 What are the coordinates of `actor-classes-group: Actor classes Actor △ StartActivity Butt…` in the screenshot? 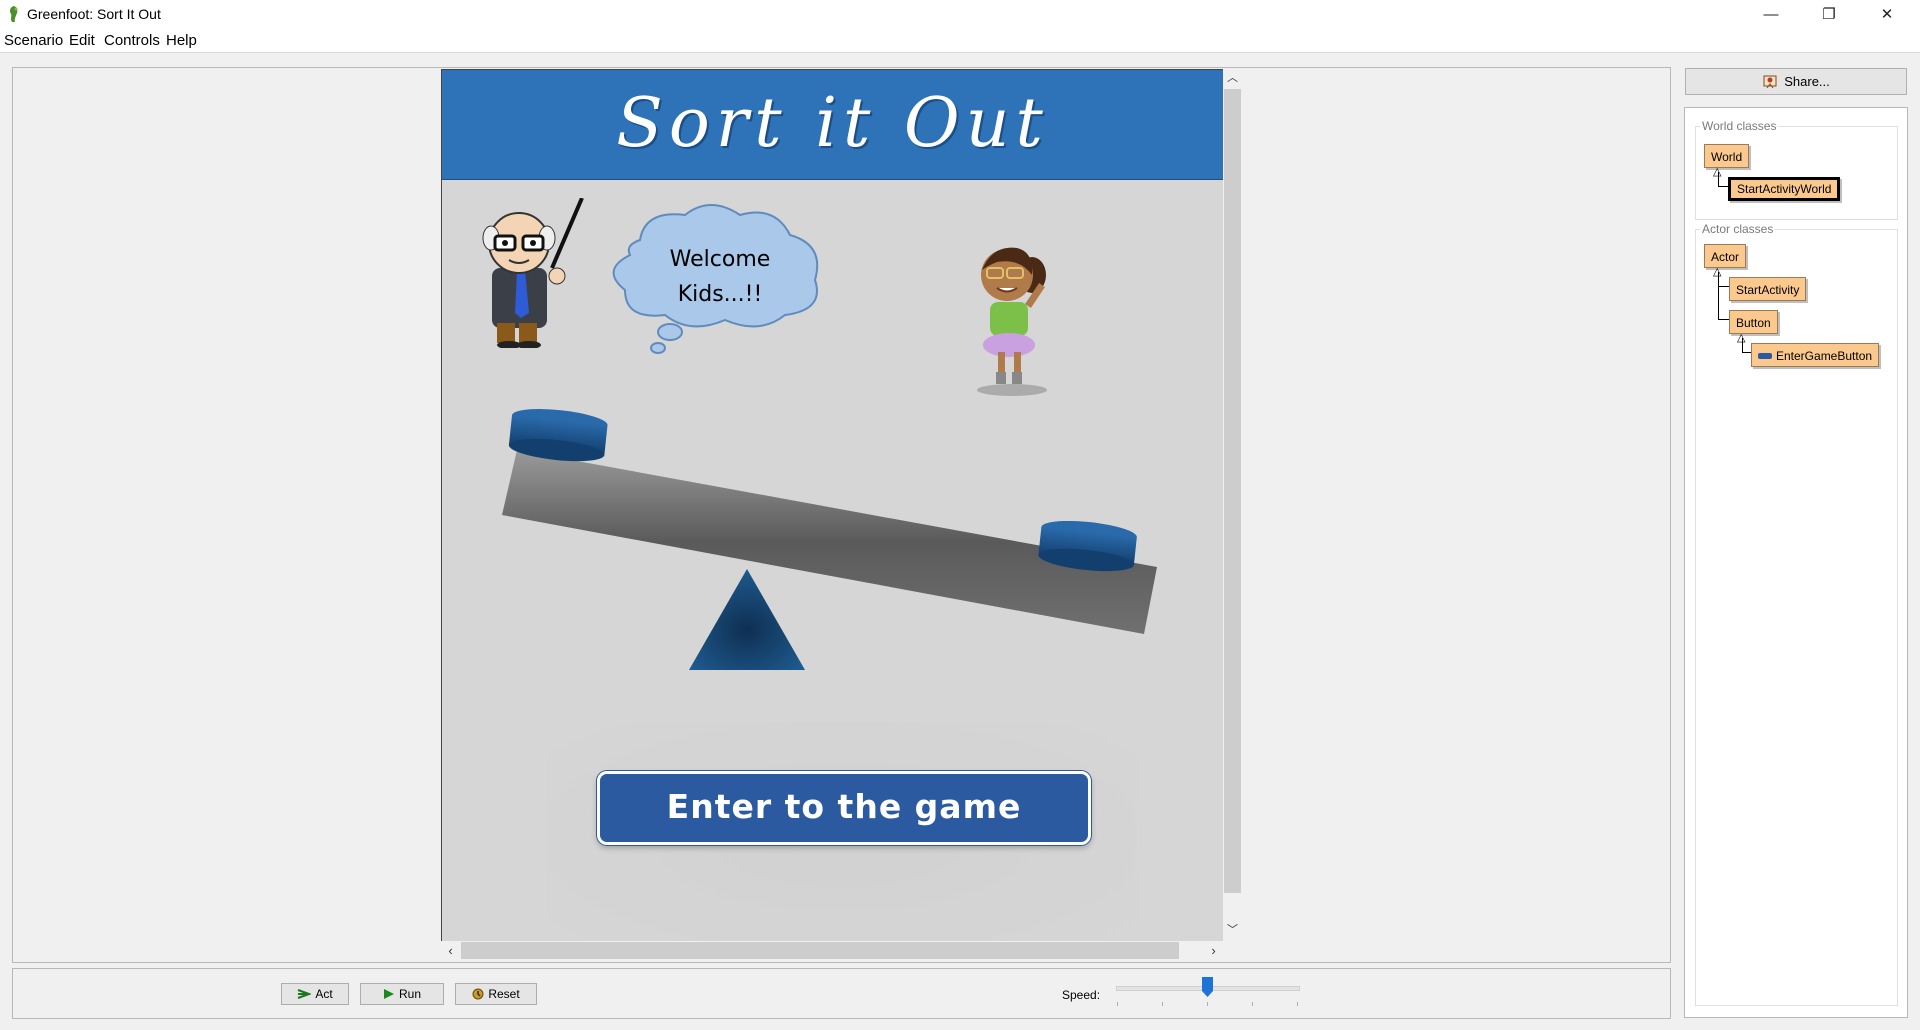 It's located at (1796, 614).